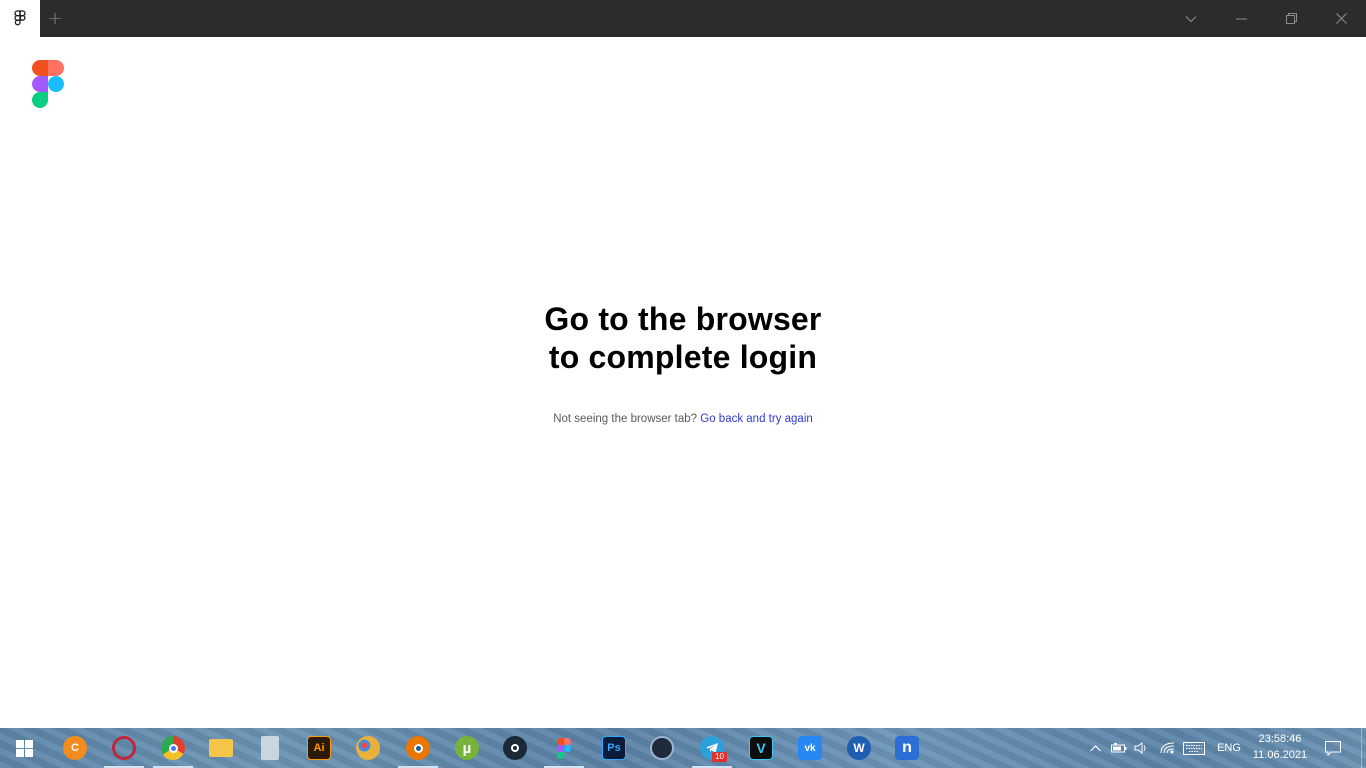 The height and width of the screenshot is (768, 1366). I want to click on taskbar-calculator, so click(270, 748).